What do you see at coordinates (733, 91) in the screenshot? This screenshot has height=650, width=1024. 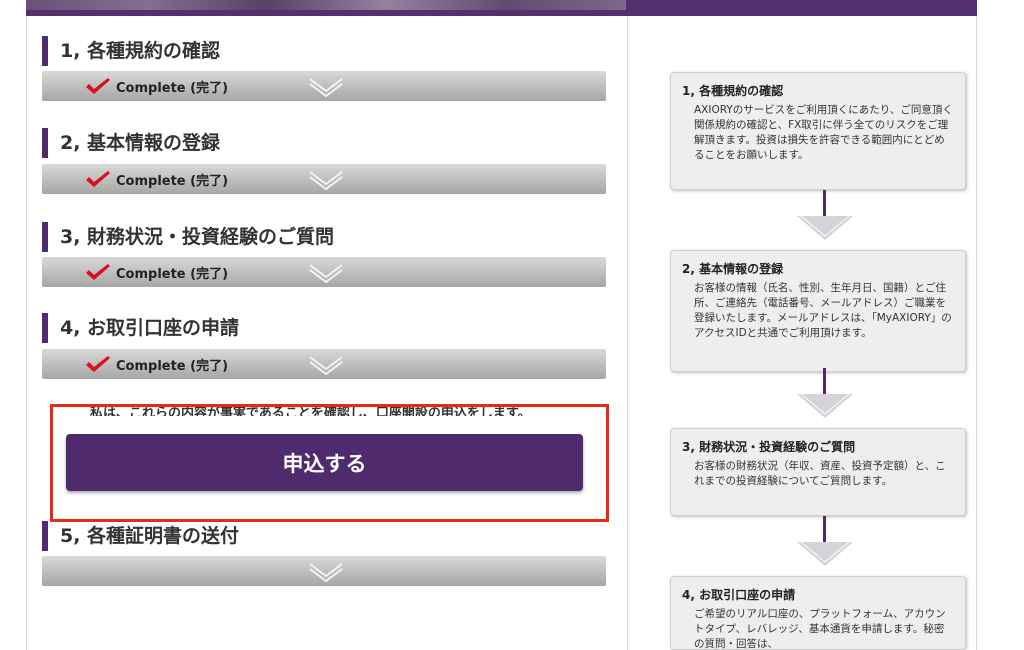 I see `info-card-title: 1, 各種規約の確認` at bounding box center [733, 91].